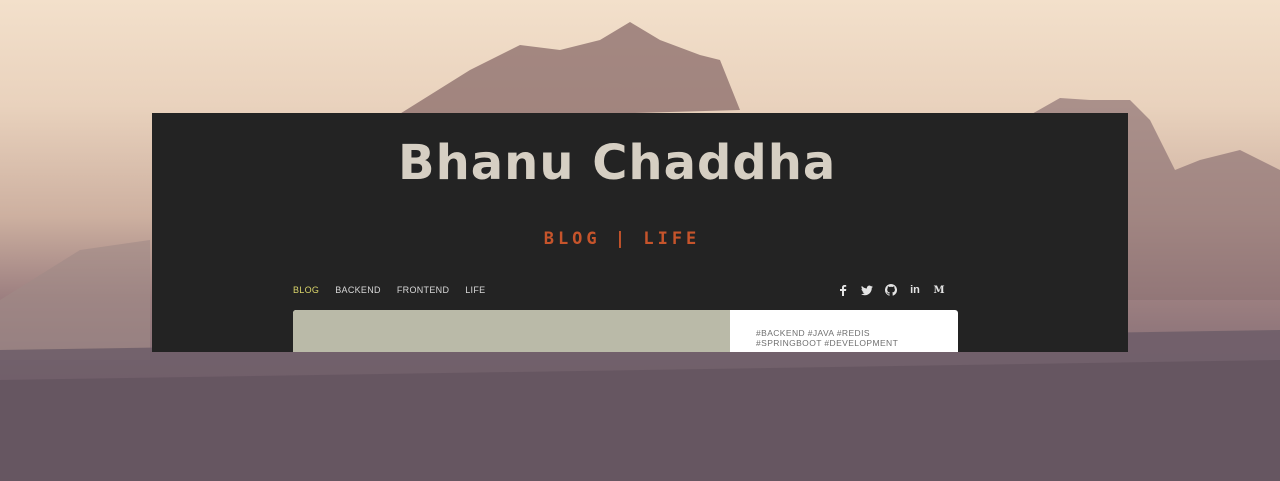 This screenshot has width=1280, height=481. Describe the element at coordinates (511, 331) in the screenshot. I see `post-card-image` at that location.